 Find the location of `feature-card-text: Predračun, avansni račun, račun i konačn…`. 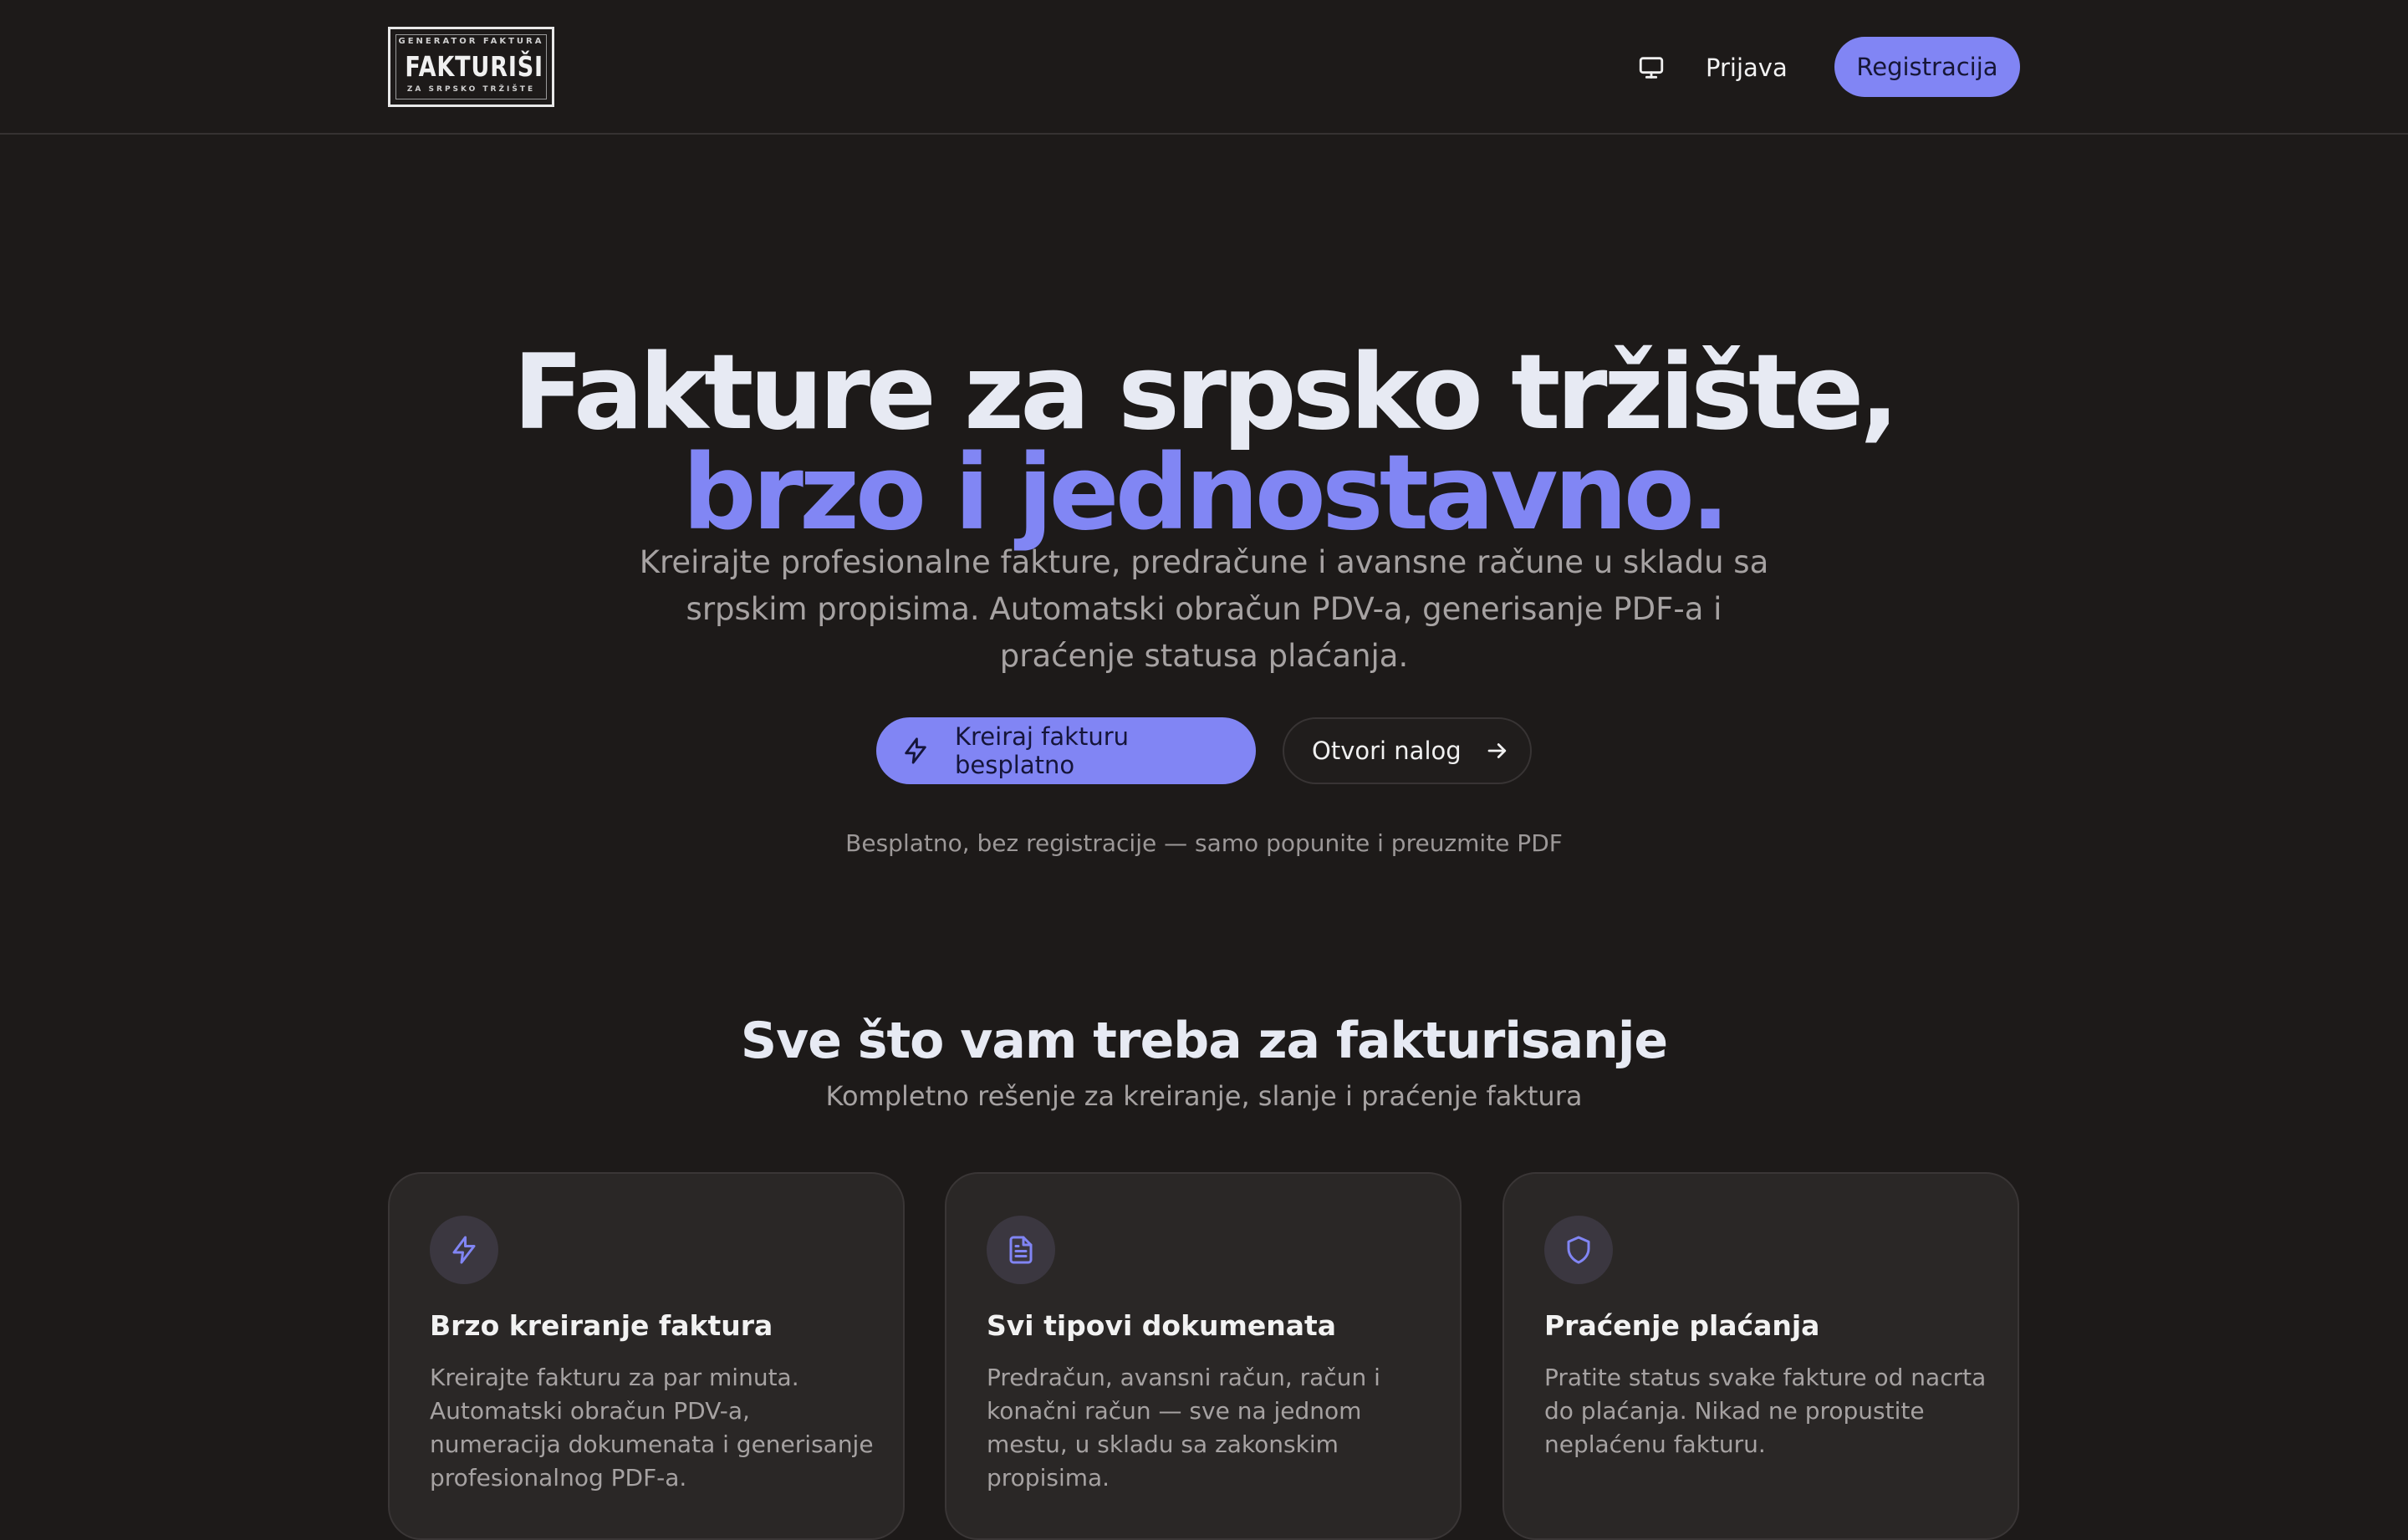

feature-card-text: Predračun, avansni račun, račun i konačn… is located at coordinates (1184, 1428).